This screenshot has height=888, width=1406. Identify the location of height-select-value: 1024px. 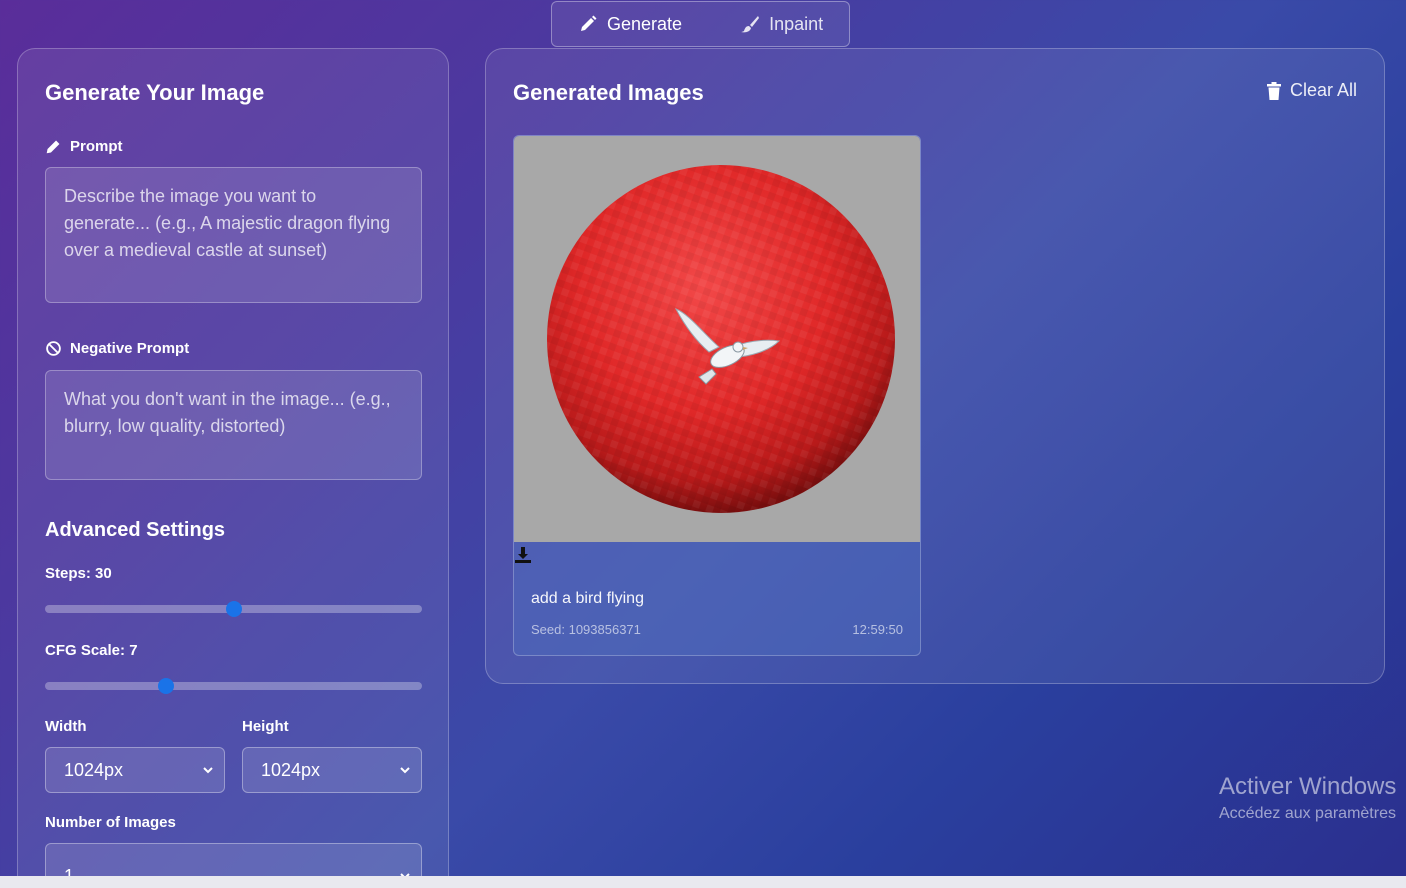
(291, 769).